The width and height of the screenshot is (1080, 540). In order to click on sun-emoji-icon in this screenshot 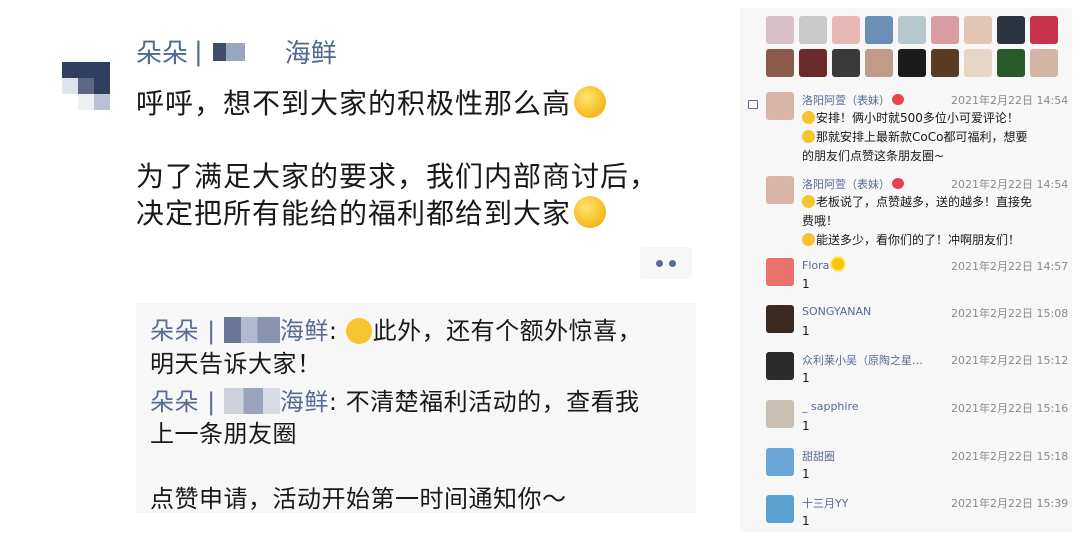, I will do `click(838, 264)`.